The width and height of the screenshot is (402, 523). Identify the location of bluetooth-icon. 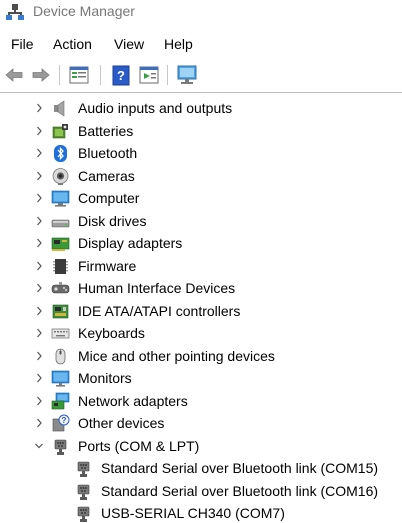
(60, 153).